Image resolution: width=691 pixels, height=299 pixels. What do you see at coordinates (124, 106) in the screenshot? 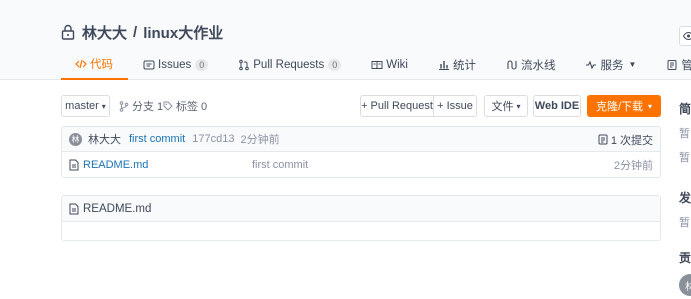
I see `branch-icon` at bounding box center [124, 106].